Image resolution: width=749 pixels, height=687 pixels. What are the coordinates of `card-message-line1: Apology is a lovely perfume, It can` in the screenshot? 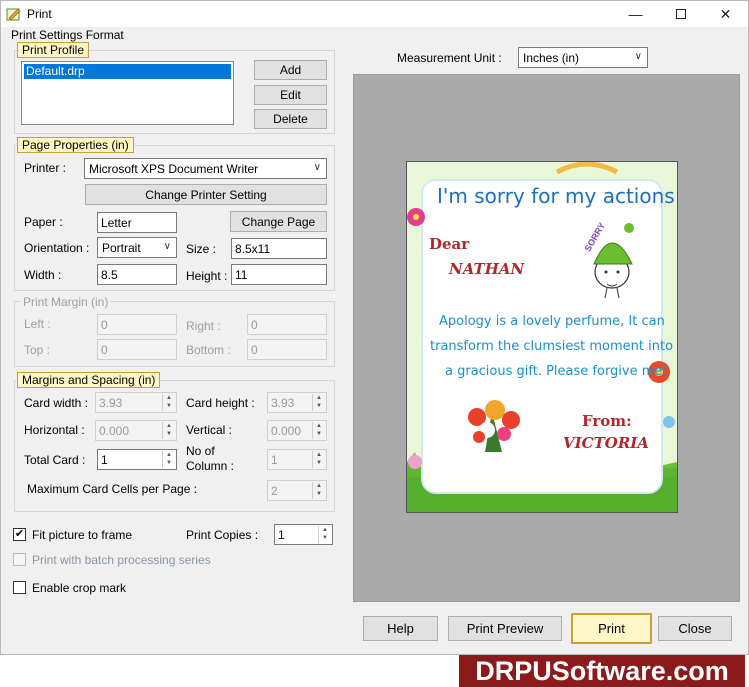 It's located at (552, 321).